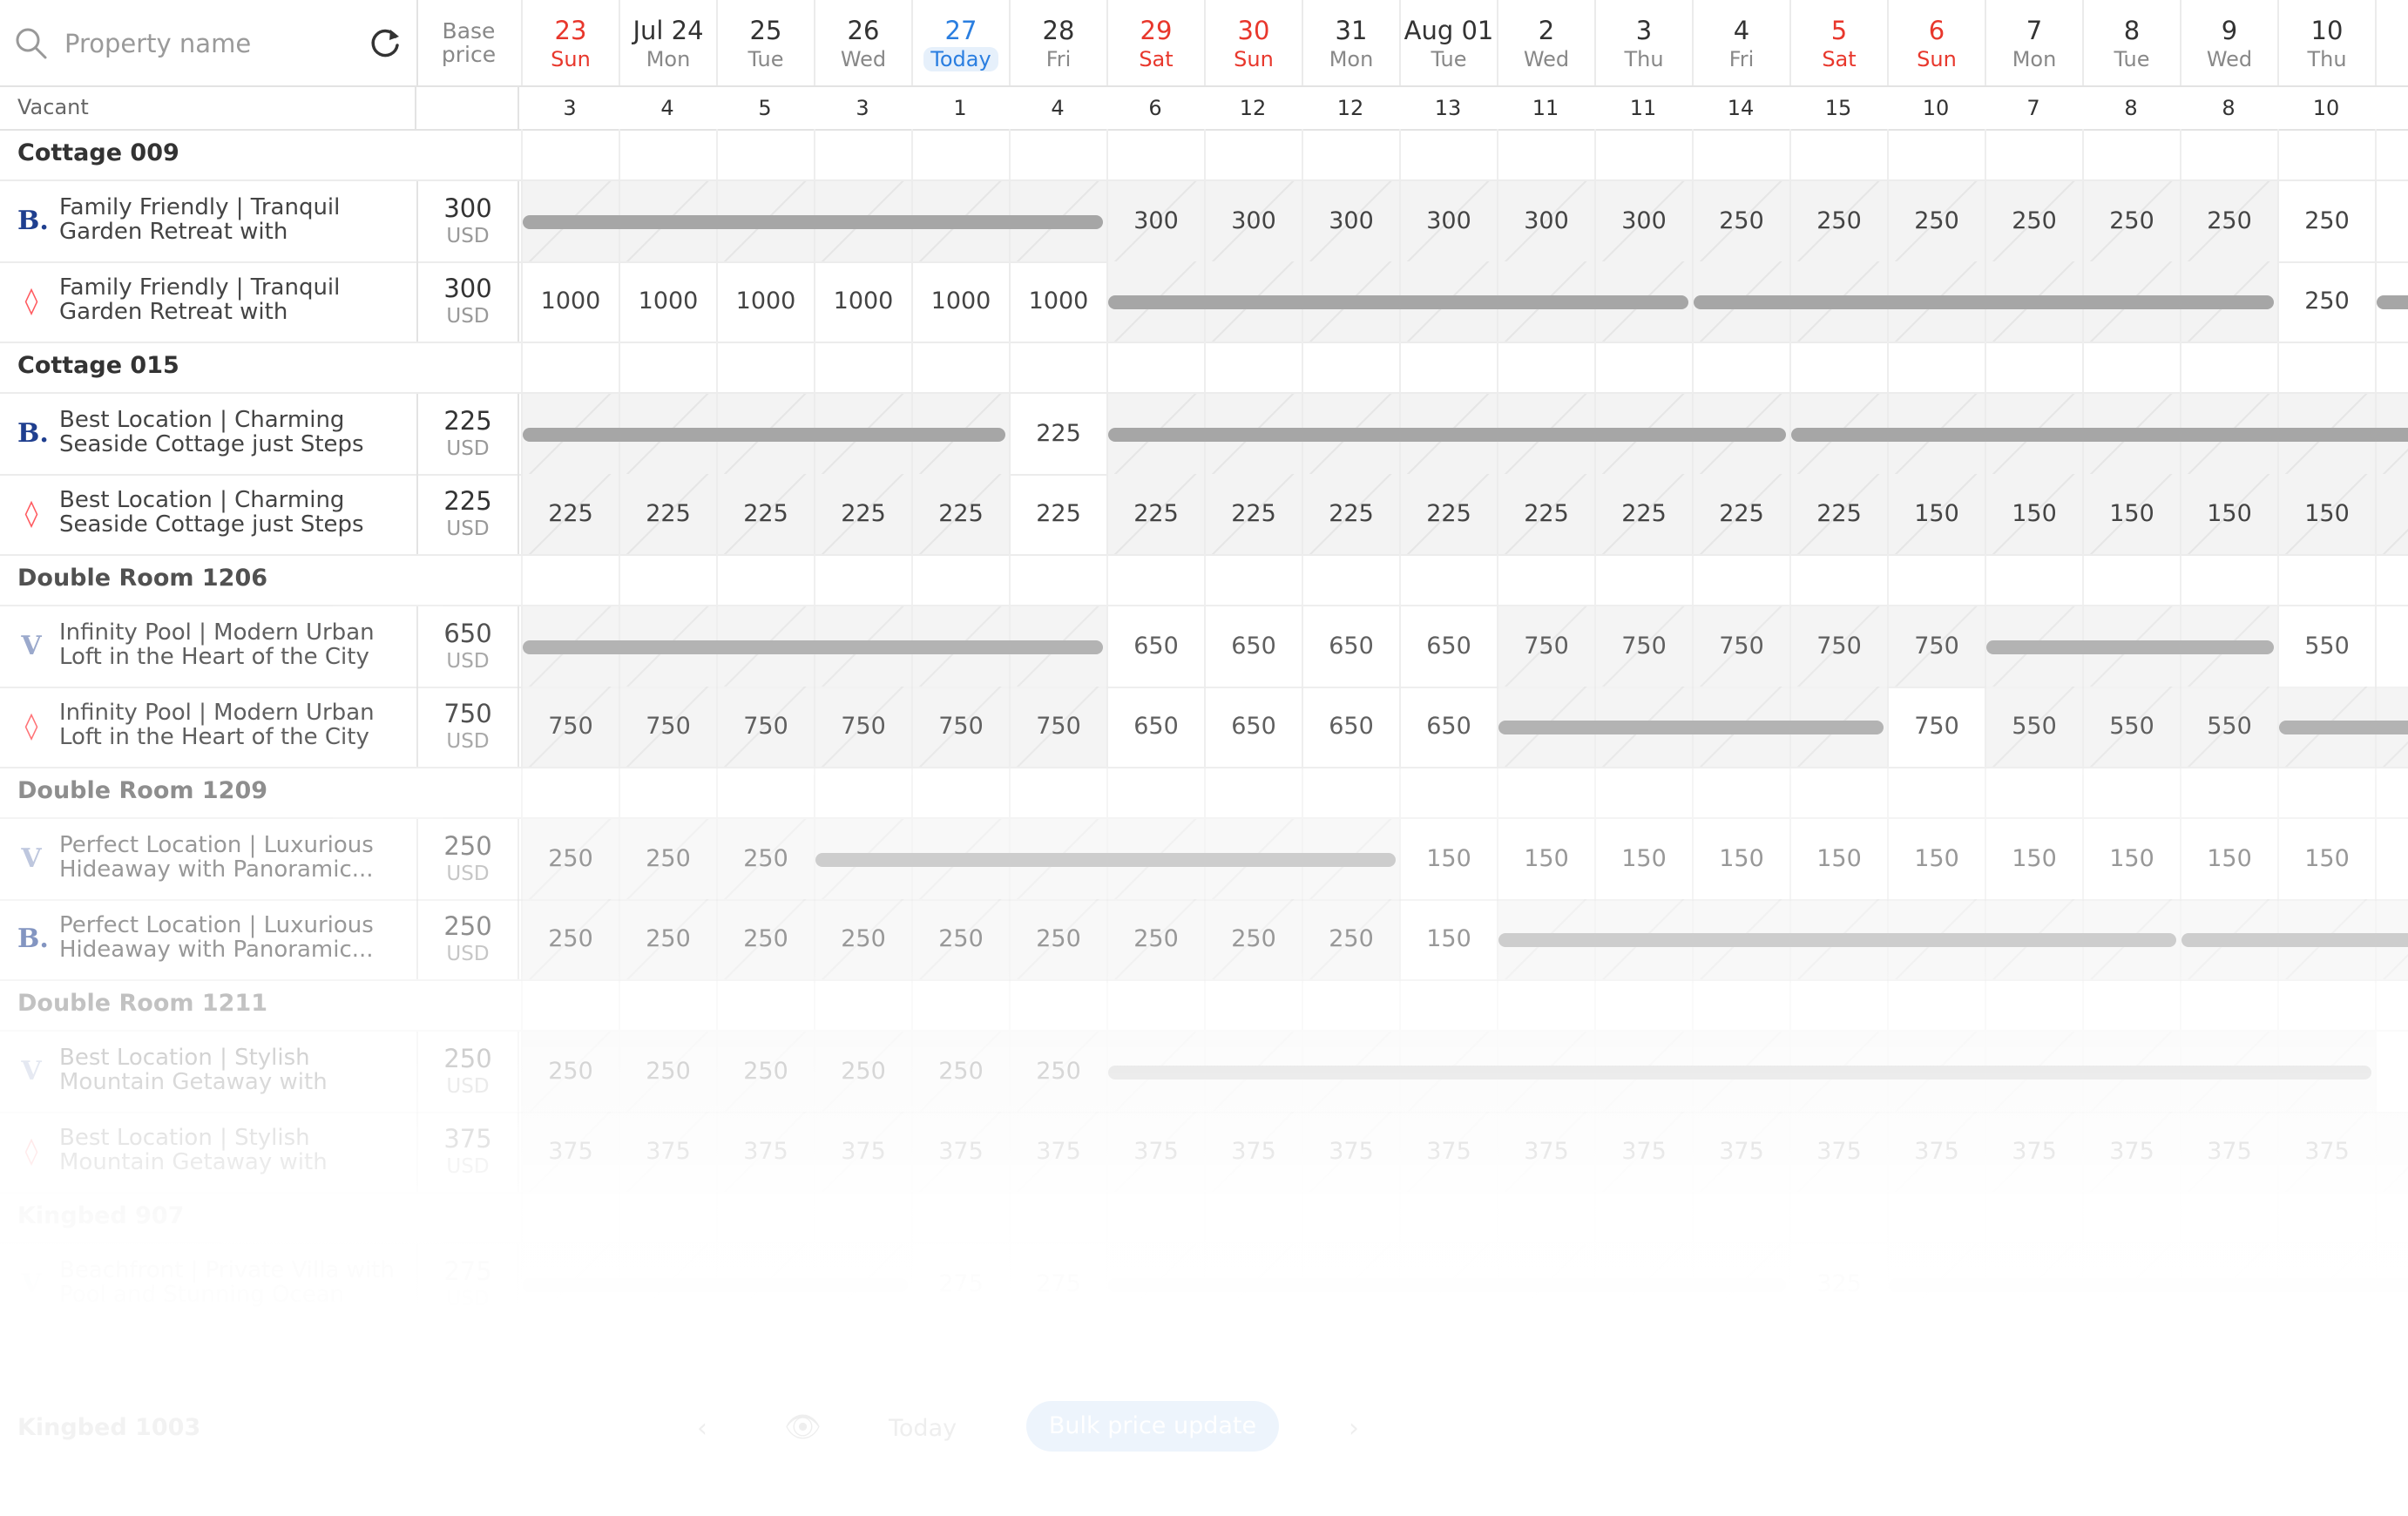  I want to click on property-group-header: Double Room 1211, so click(1204, 1006).